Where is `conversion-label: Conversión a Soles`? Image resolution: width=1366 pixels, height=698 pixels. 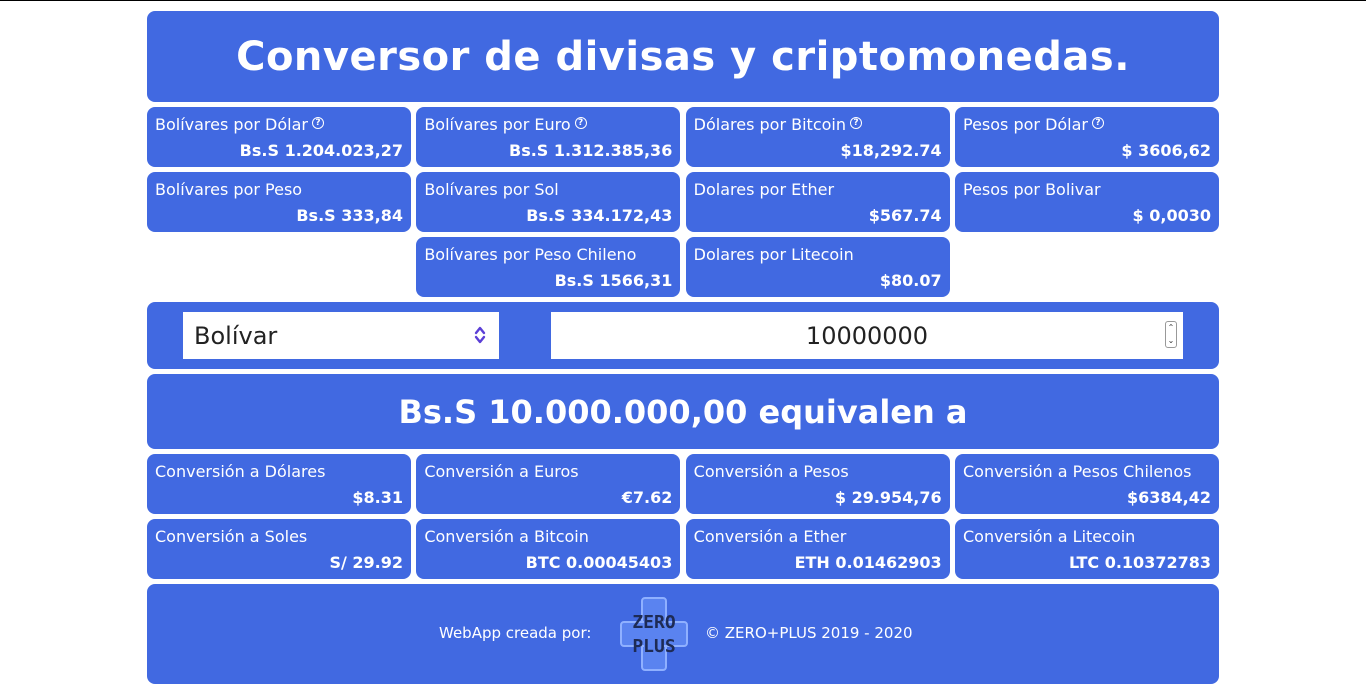 conversion-label: Conversión a Soles is located at coordinates (231, 536).